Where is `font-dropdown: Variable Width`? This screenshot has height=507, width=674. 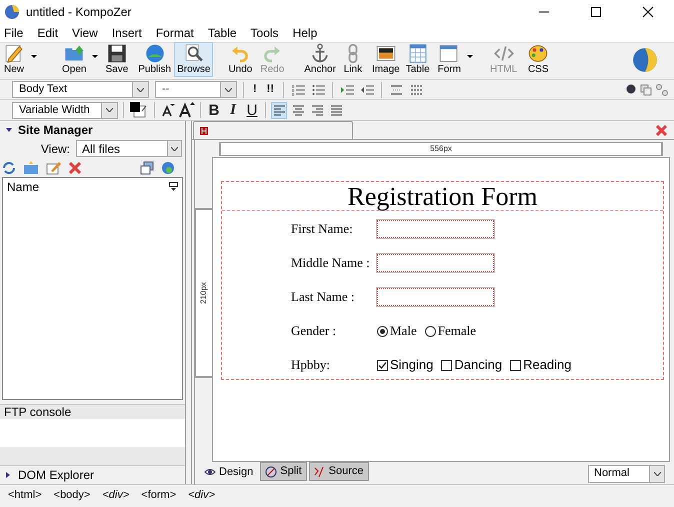 font-dropdown: Variable Width is located at coordinates (65, 110).